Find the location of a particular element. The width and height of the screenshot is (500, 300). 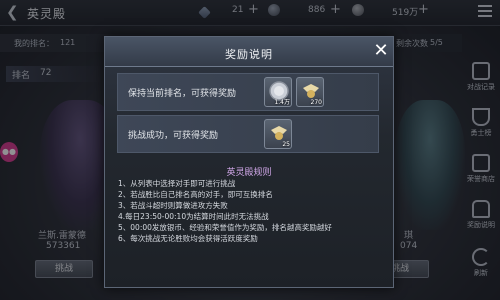

reward-text: 挑战成功，可获得奖励 is located at coordinates (173, 136).